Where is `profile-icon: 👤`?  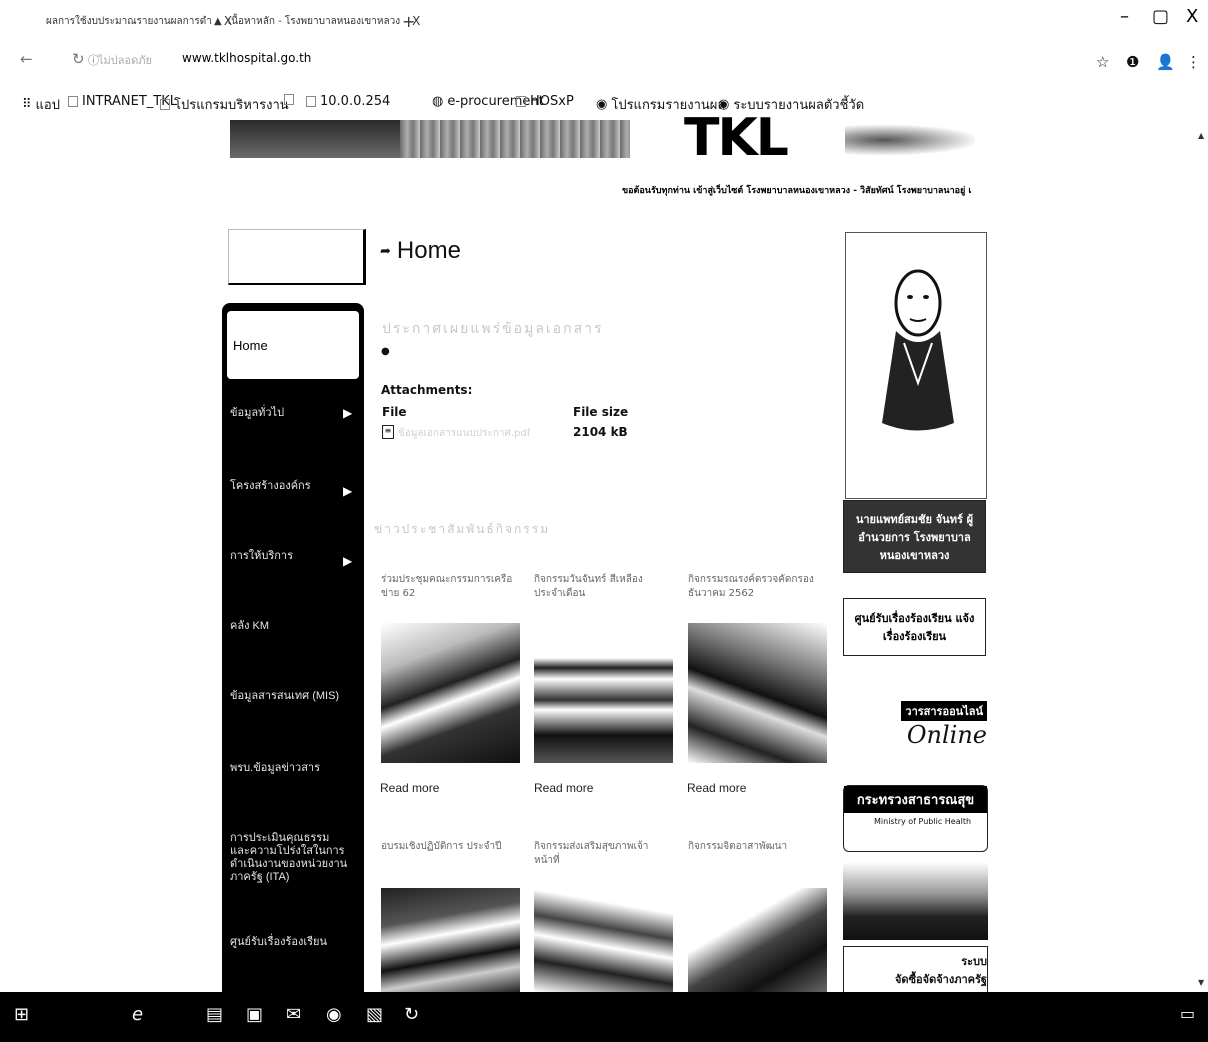 profile-icon: 👤 is located at coordinates (1165, 62).